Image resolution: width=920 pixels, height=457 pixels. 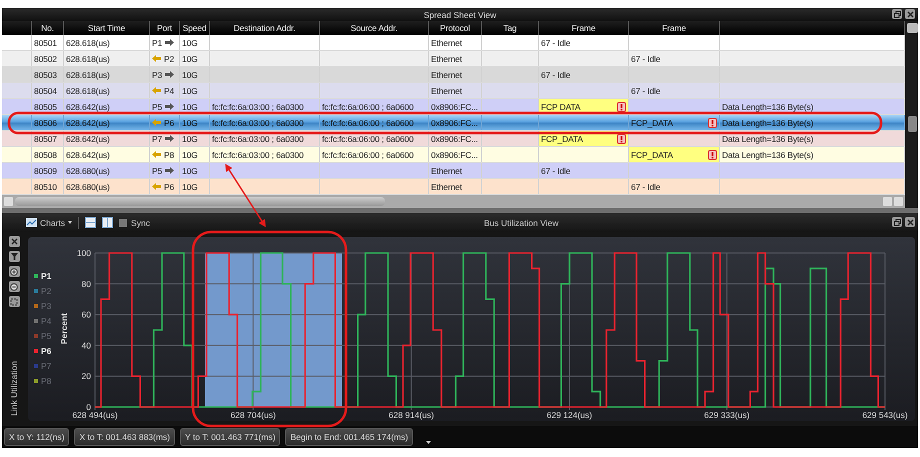 I want to click on filter-button, so click(x=14, y=256).